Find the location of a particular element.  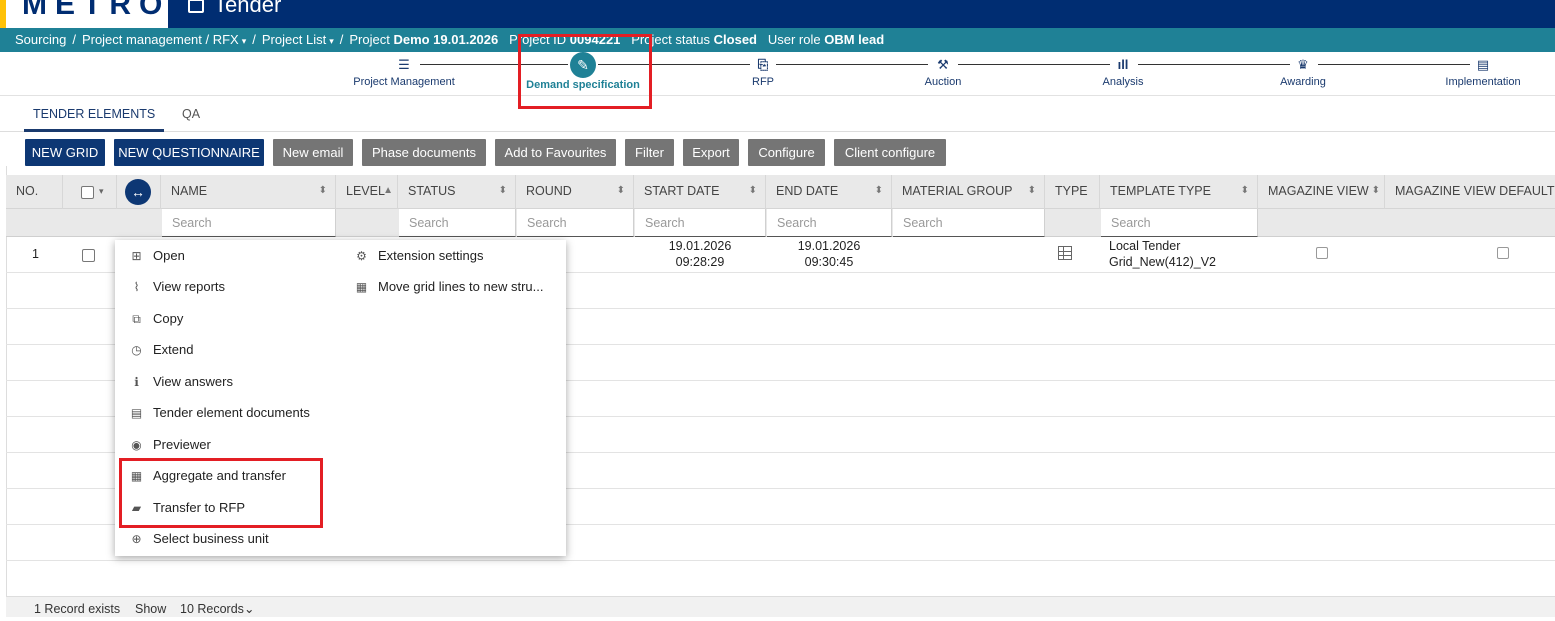

records-per-page-value: 10 Records is located at coordinates (212, 609).